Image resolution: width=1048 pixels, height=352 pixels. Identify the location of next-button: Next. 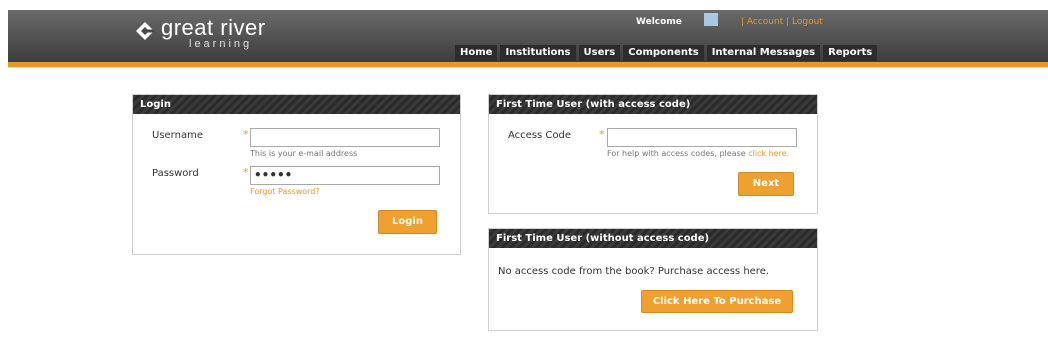
(766, 184).